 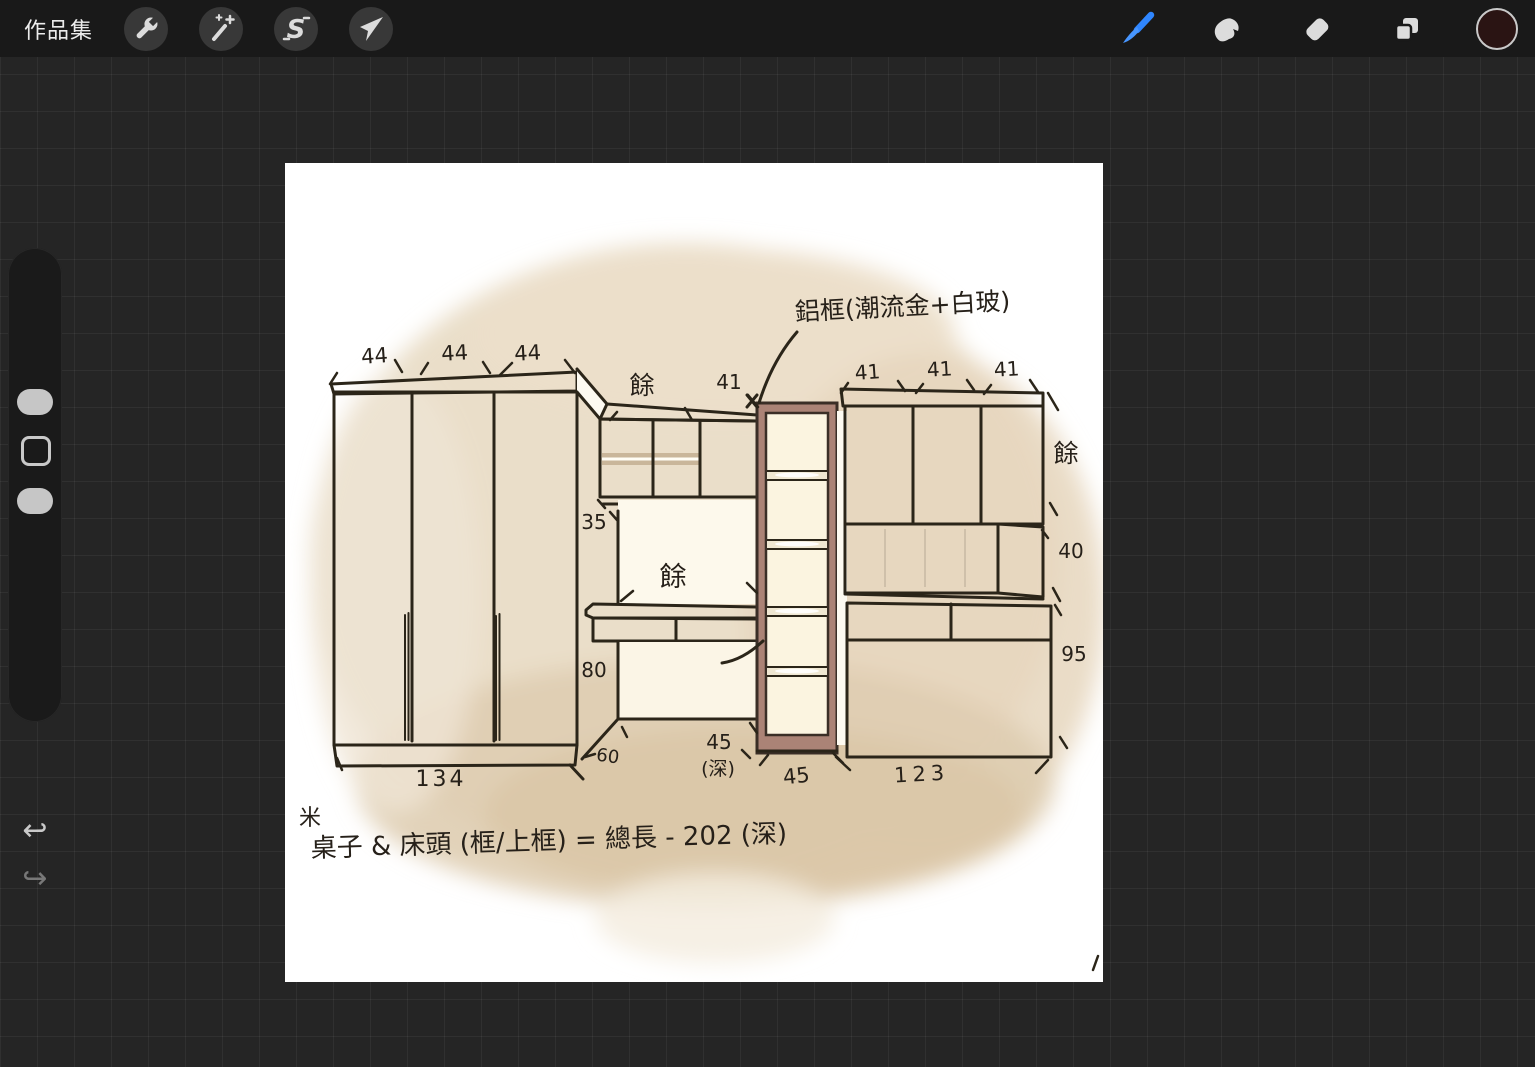 I want to click on dim-45: 45, so click(x=796, y=776).